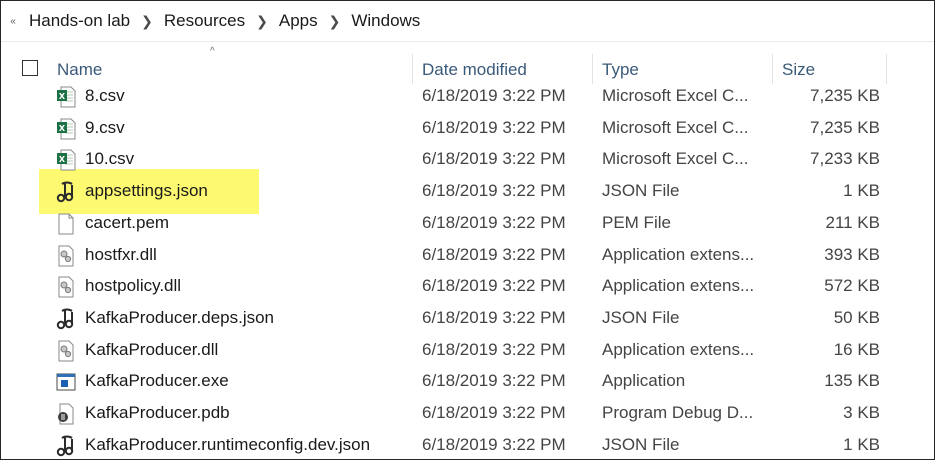 This screenshot has height=460, width=935. What do you see at coordinates (385, 21) in the screenshot?
I see `breadcrumb-item-windows: Windows` at bounding box center [385, 21].